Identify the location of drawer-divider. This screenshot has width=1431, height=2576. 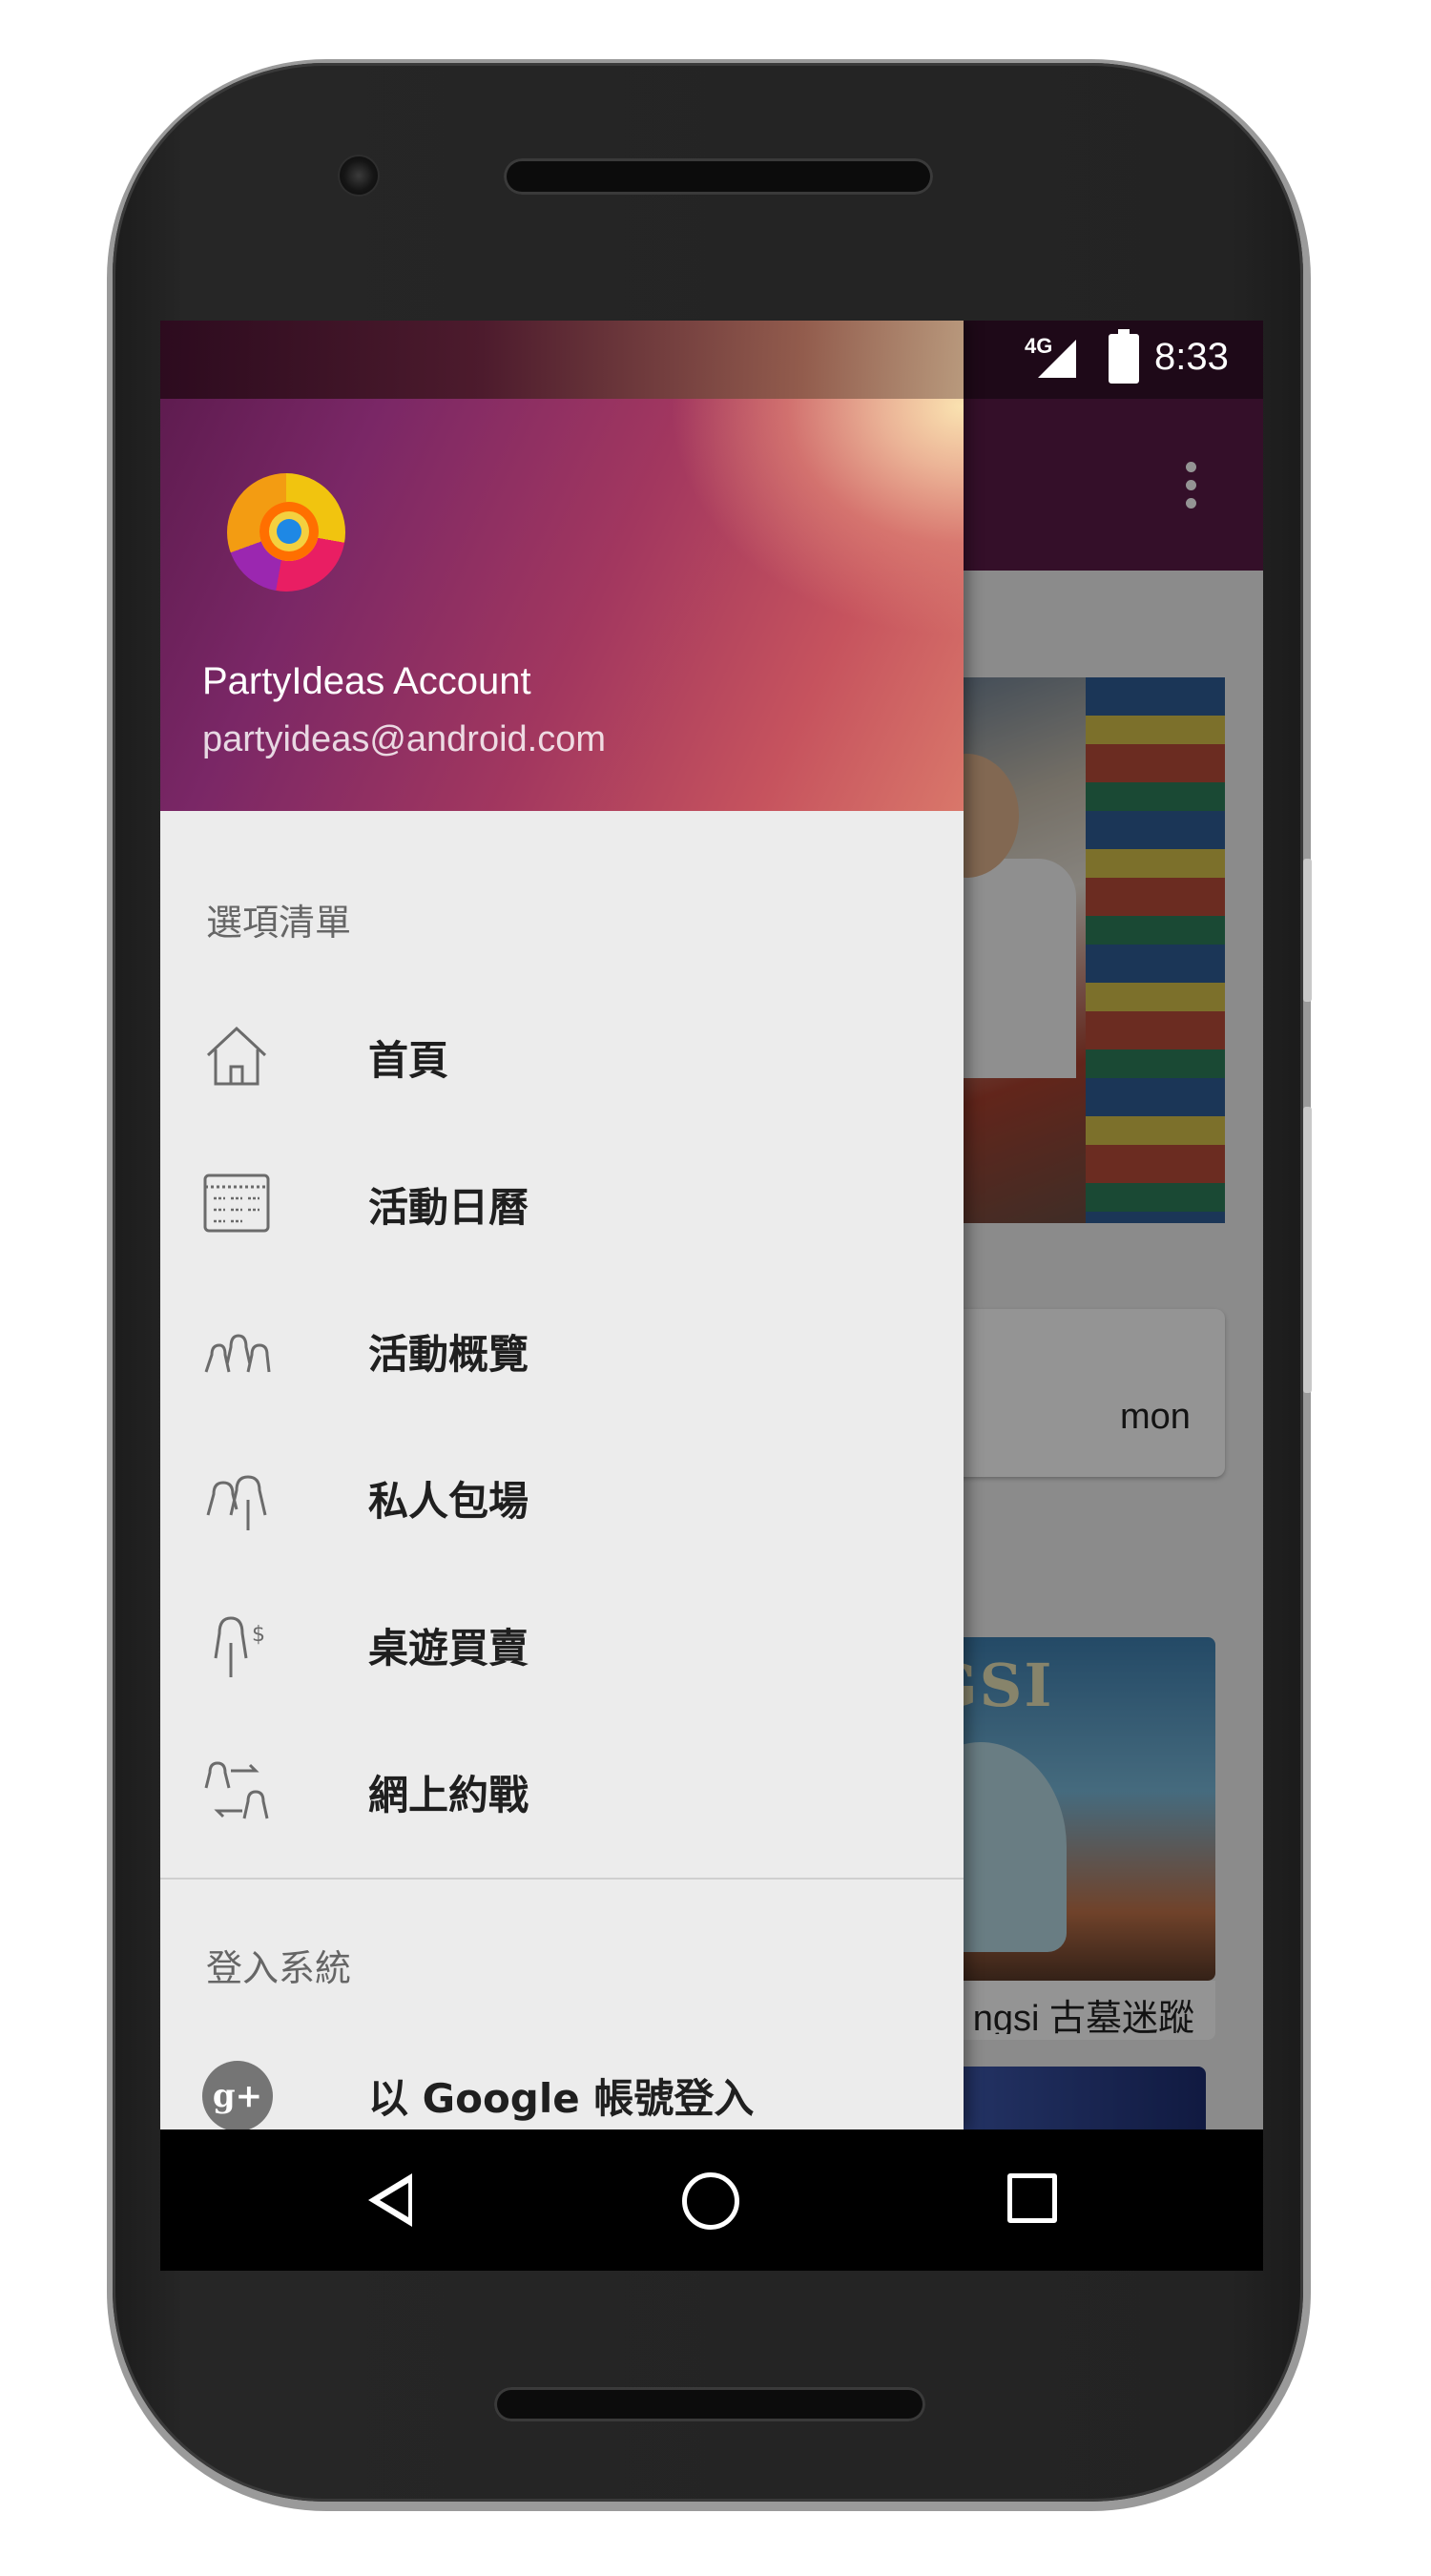
(562, 1879).